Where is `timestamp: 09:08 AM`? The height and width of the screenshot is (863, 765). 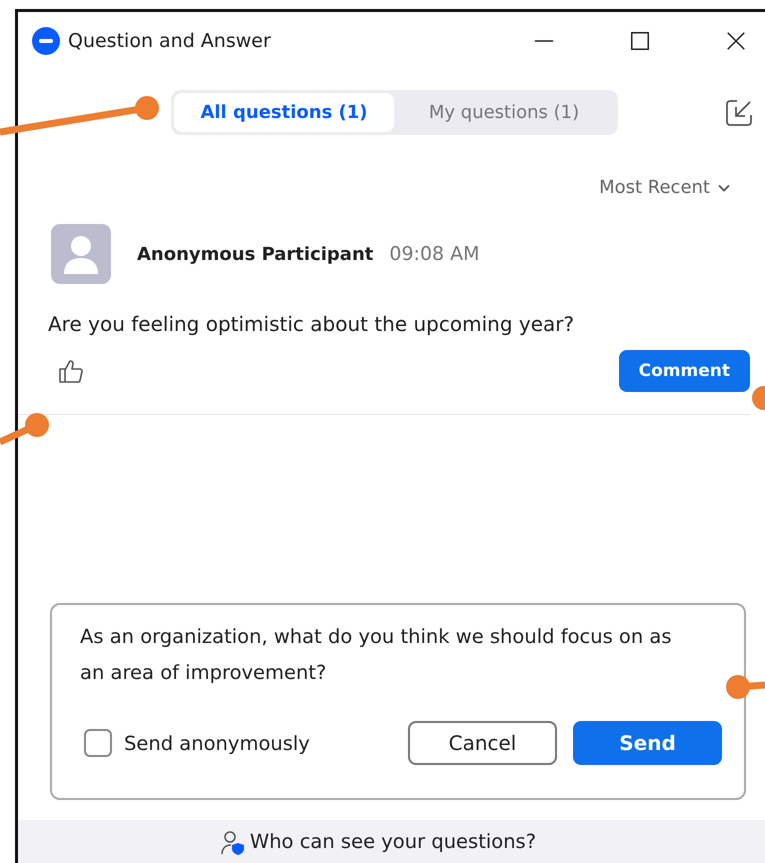
timestamp: 09:08 AM is located at coordinates (434, 254).